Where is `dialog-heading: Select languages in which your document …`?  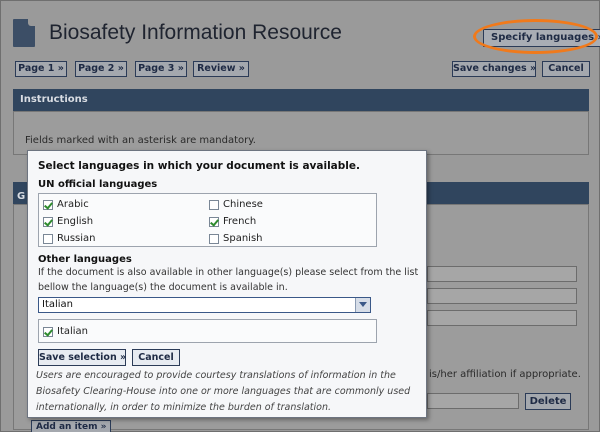
dialog-heading: Select languages in which your document … is located at coordinates (199, 166).